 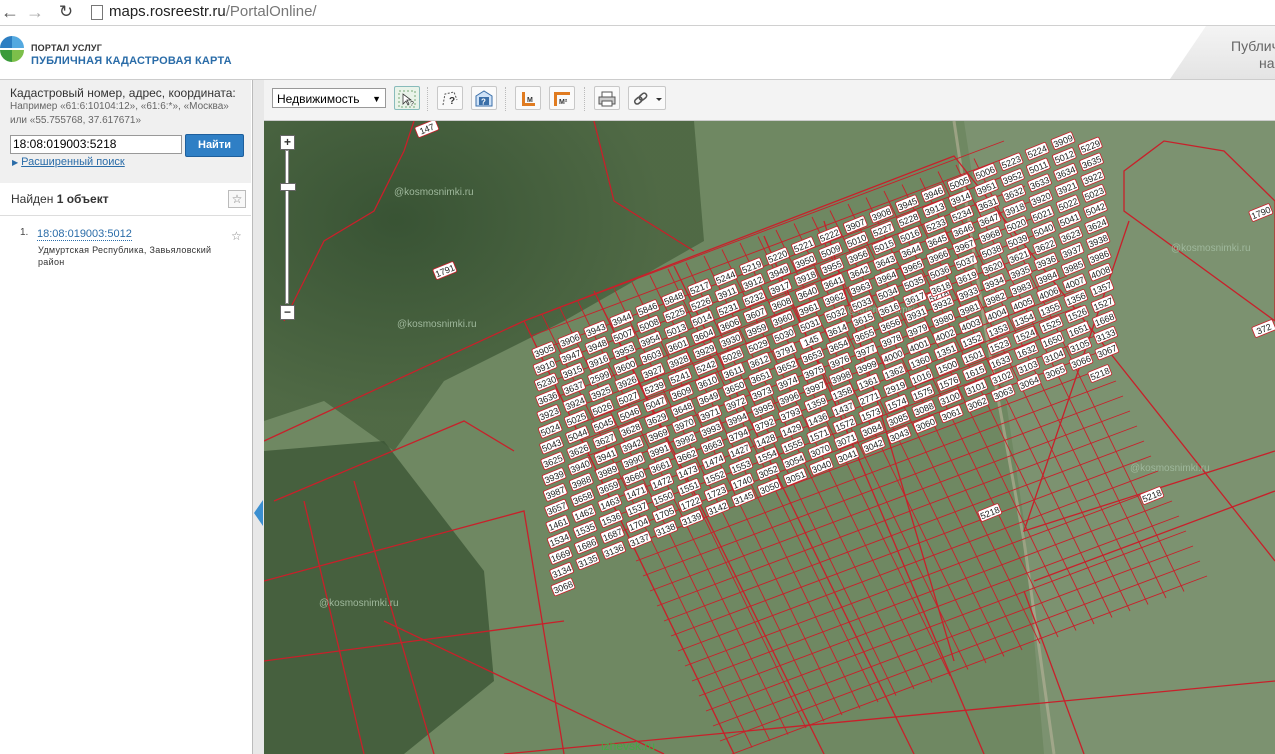 I want to click on ruler-area-icon: M², so click(x=562, y=99).